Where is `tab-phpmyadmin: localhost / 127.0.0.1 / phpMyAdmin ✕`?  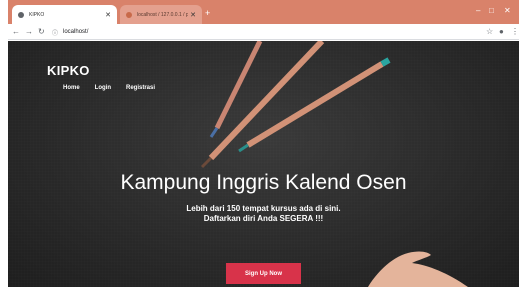 tab-phpmyadmin: localhost / 127.0.0.1 / phpMyAdmin ✕ is located at coordinates (161, 14).